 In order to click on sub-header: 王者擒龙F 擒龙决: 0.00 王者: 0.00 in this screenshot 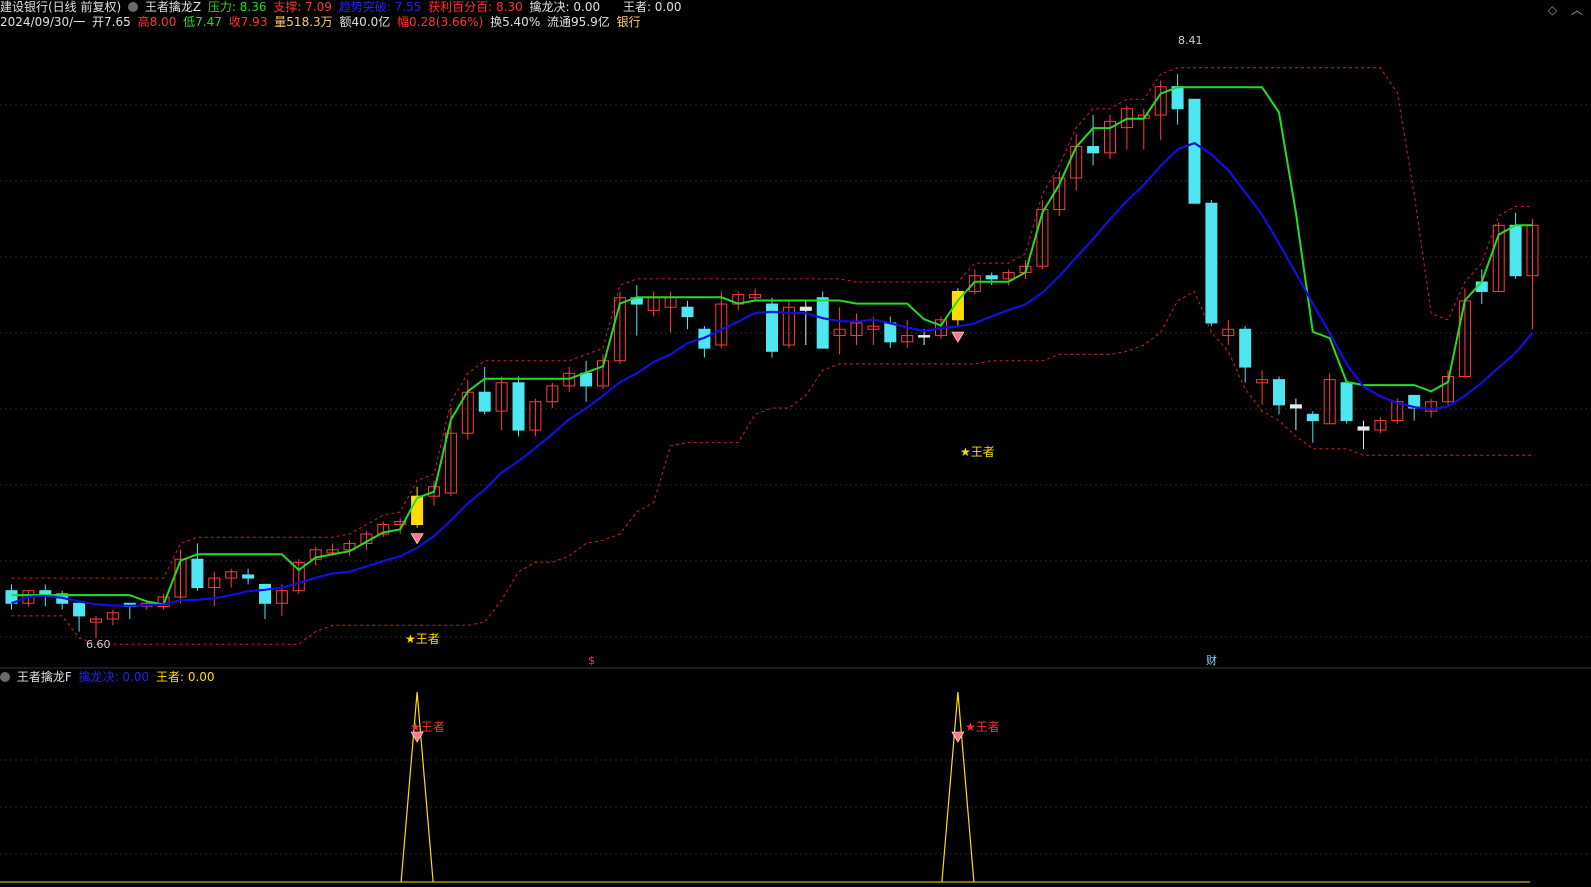, I will do `click(109, 677)`.